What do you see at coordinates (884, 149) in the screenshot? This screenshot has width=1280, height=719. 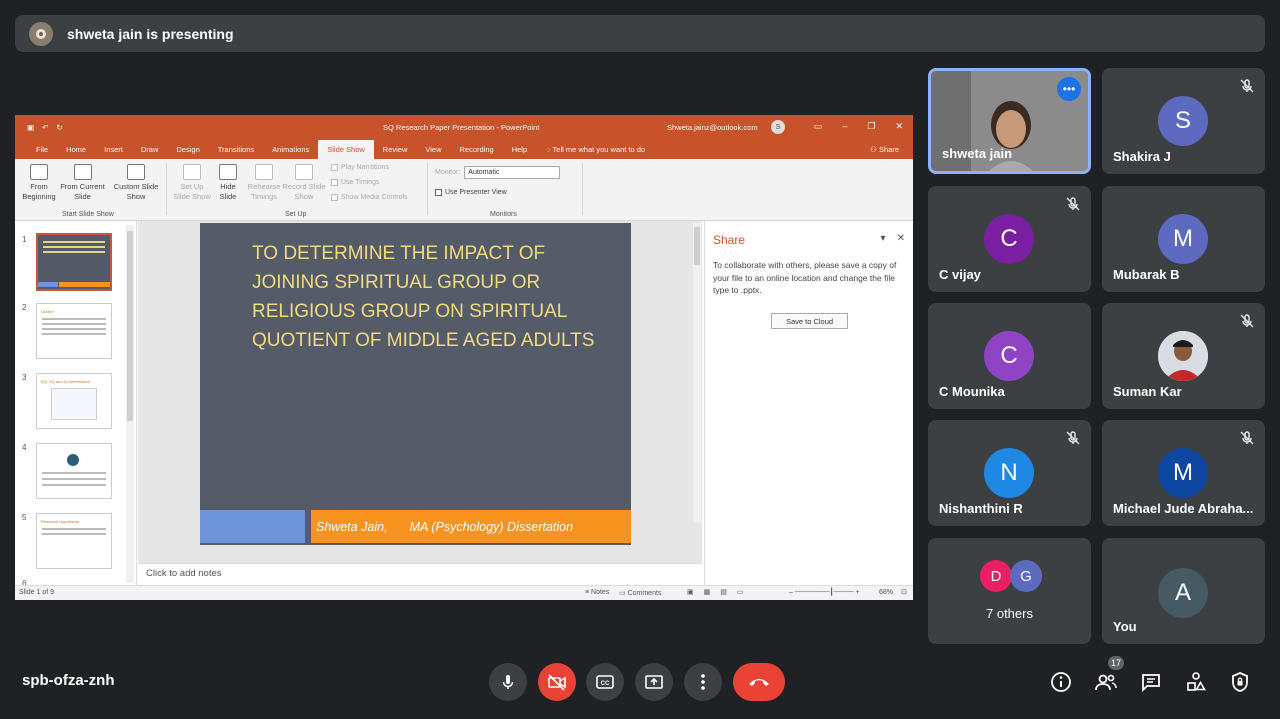 I see `share-ribbon-button: ⚇ Share` at bounding box center [884, 149].